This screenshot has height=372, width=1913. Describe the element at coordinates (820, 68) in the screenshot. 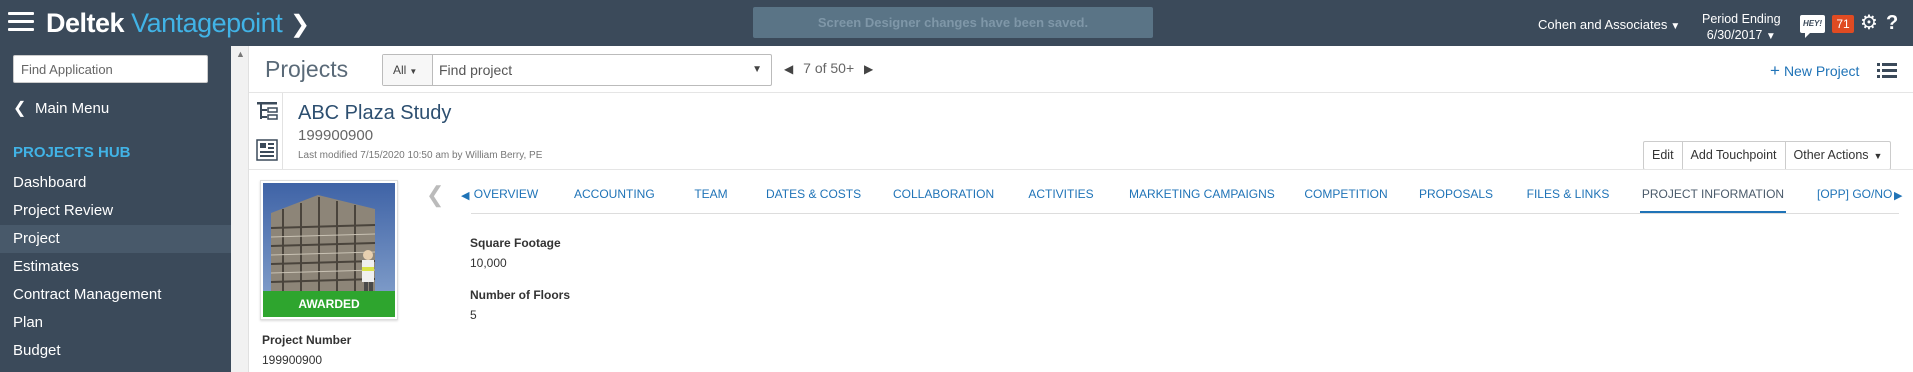

I see `pager-of: of` at that location.